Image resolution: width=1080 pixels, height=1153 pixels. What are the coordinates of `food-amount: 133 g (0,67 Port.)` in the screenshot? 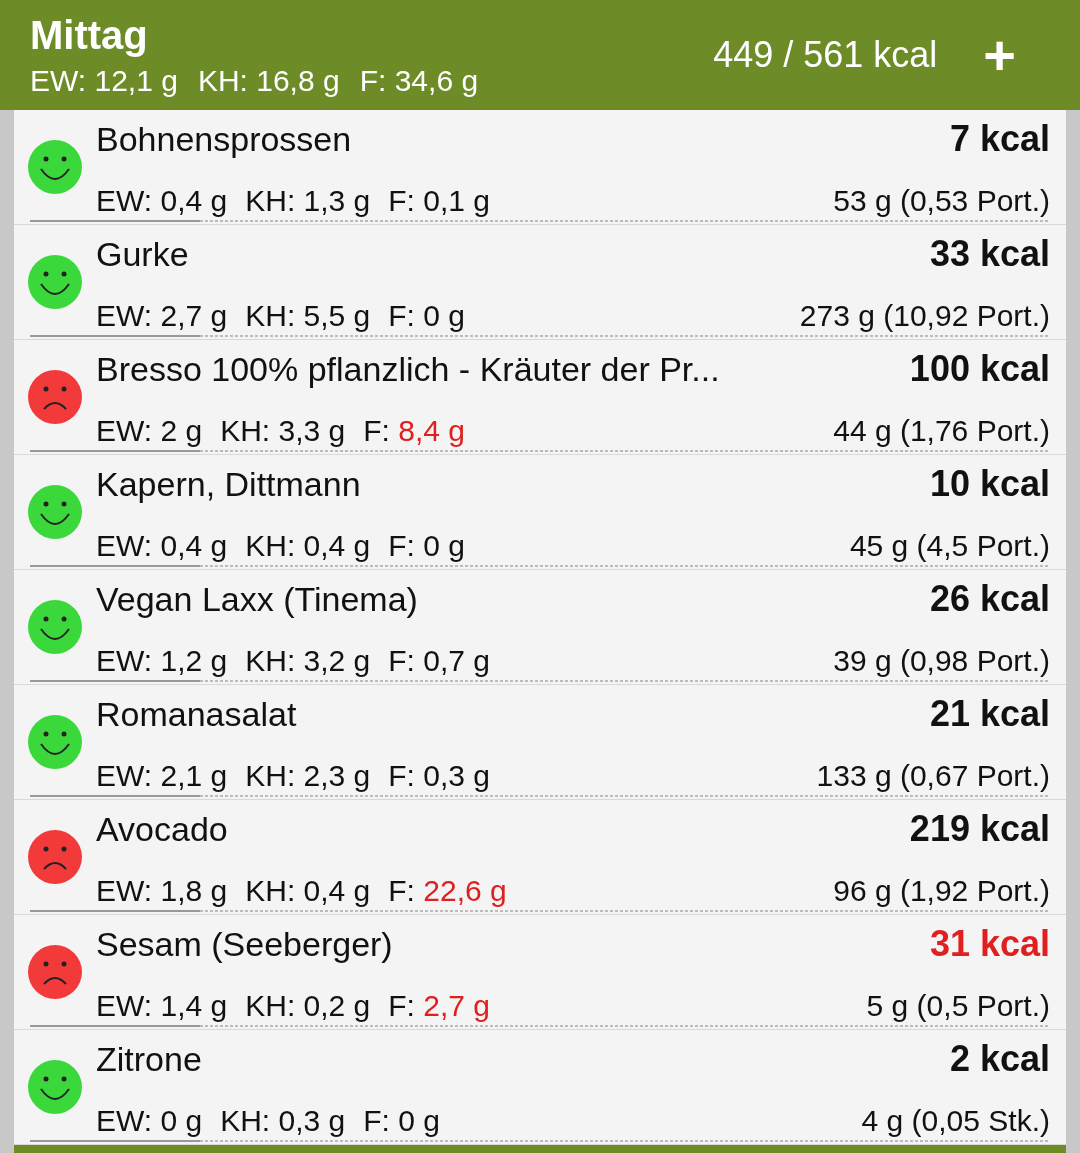 It's located at (933, 775).